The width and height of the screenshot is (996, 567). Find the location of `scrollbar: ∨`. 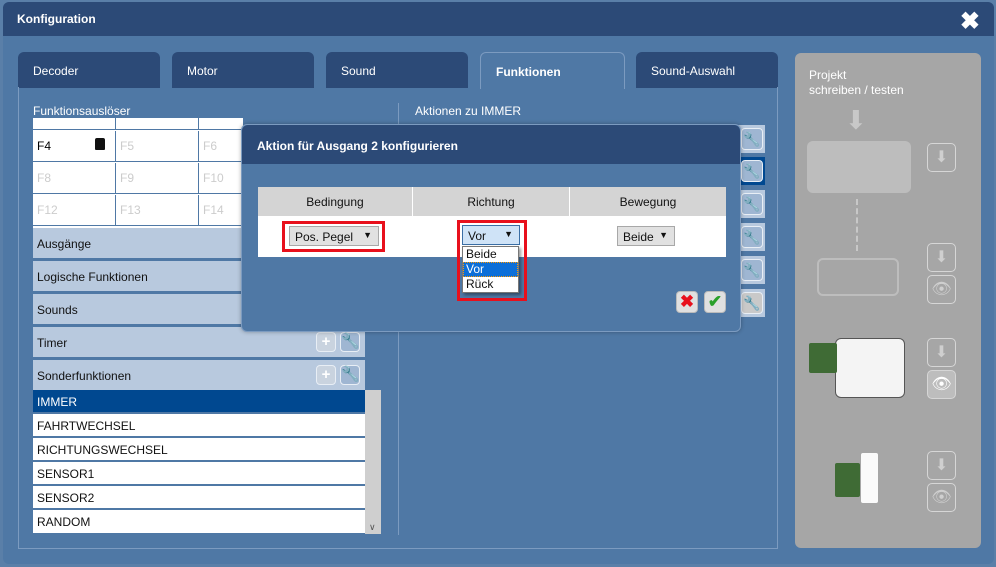

scrollbar: ∨ is located at coordinates (373, 462).